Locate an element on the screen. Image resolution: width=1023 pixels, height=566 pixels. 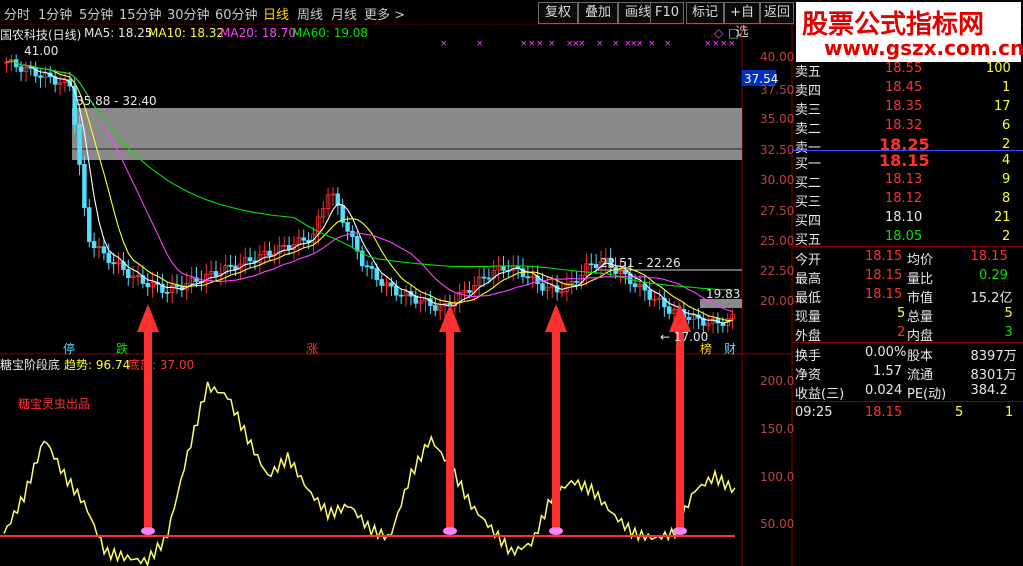
ask-row: 卖五 18.55 100 is located at coordinates (907, 70).